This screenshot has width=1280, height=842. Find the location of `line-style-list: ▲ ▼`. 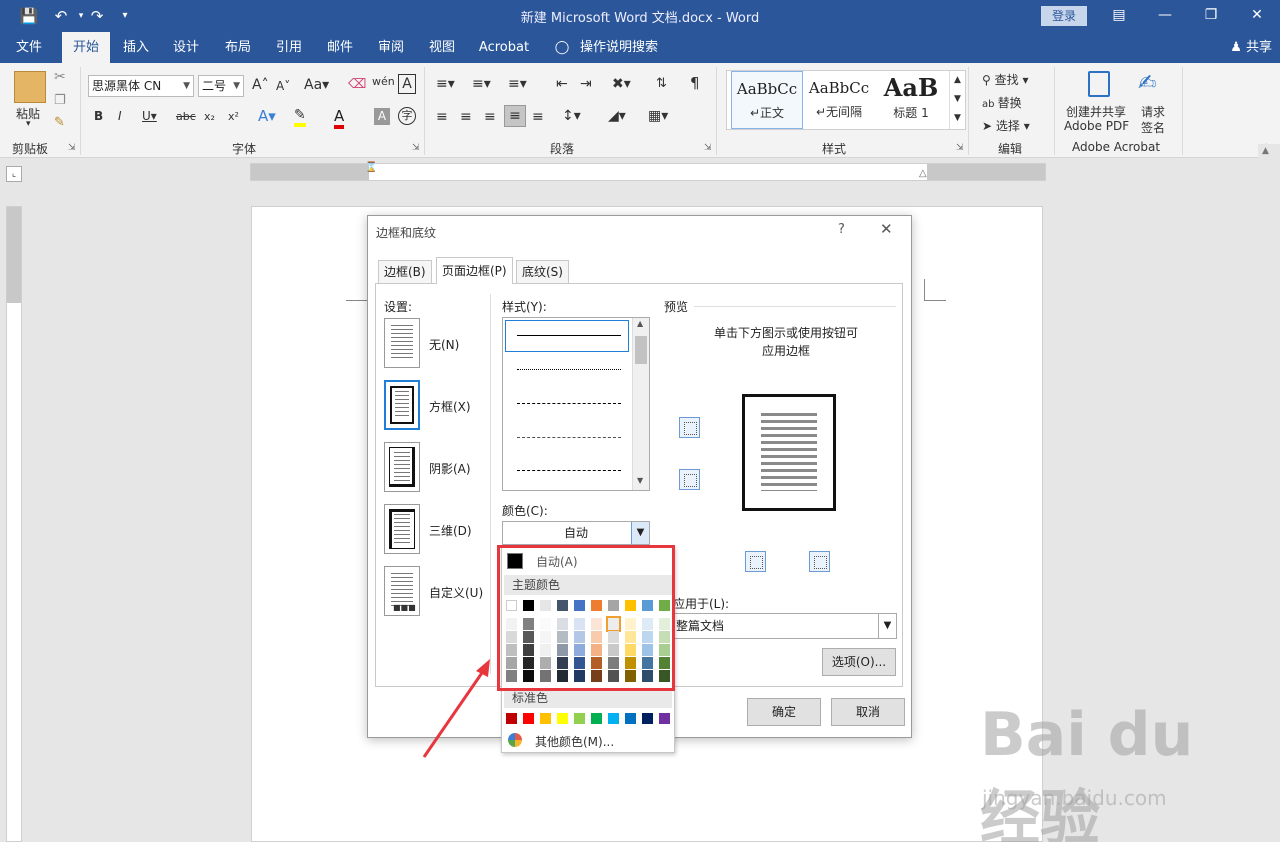

line-style-list: ▲ ▼ is located at coordinates (576, 404).